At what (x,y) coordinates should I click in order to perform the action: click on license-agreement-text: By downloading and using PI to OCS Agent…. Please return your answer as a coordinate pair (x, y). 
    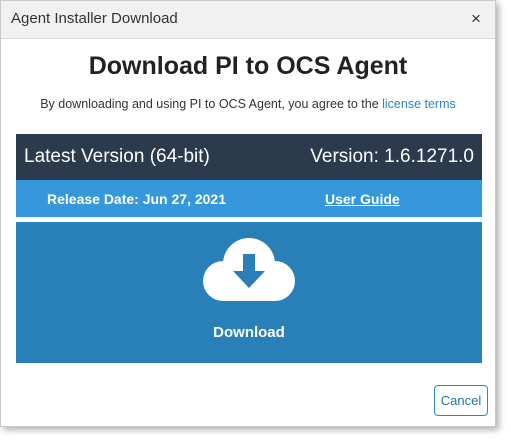
    Looking at the image, I should click on (248, 104).